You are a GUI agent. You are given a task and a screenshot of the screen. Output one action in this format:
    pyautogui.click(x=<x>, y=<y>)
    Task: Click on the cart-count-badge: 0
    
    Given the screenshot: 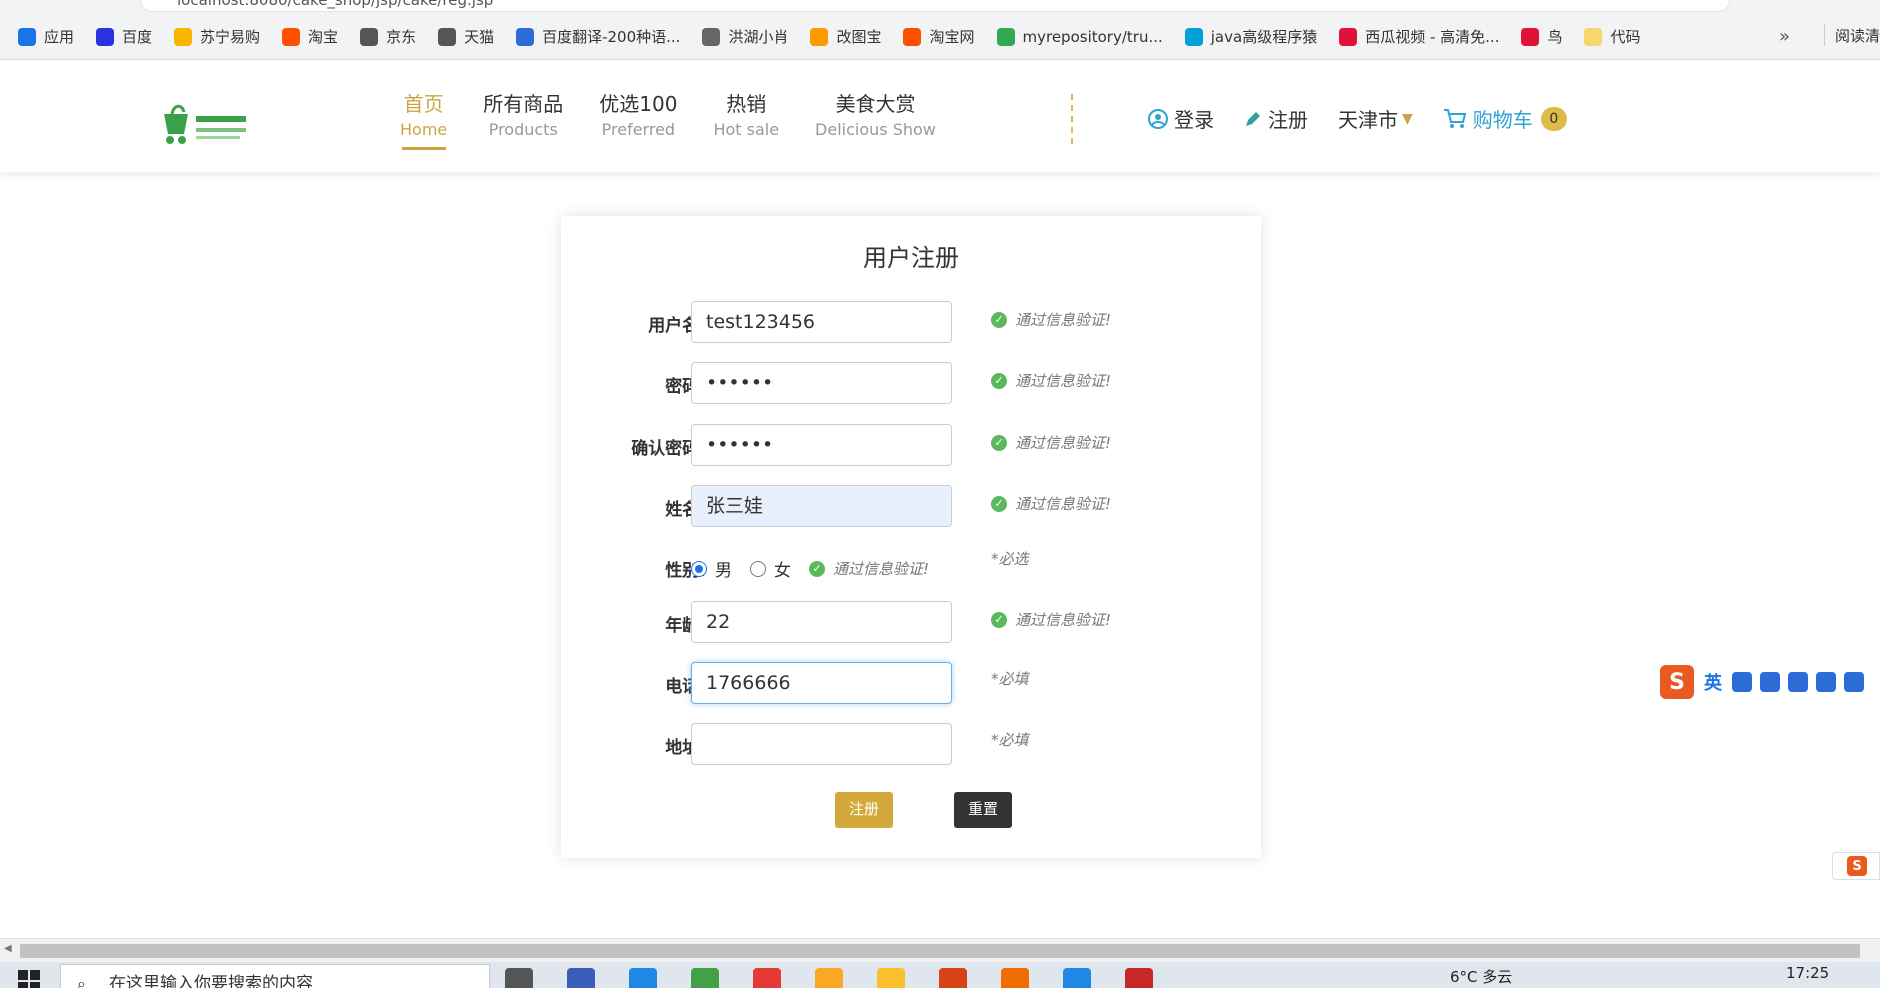 What is the action you would take?
    pyautogui.click(x=1553, y=118)
    